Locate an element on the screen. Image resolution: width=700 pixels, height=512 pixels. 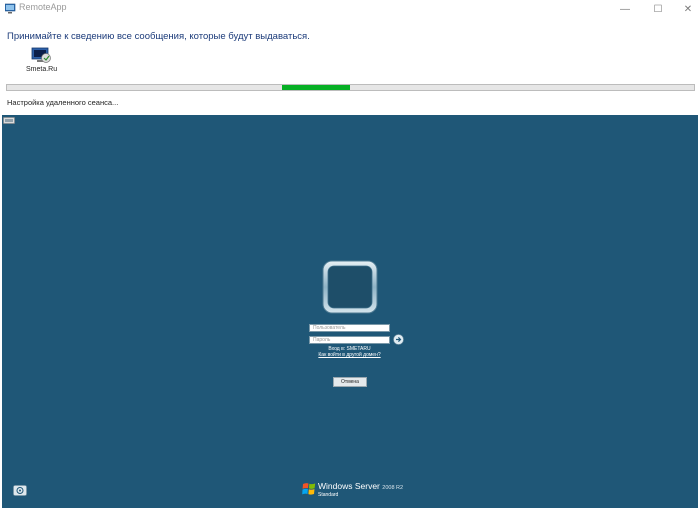
password-input: Пароль is located at coordinates (349, 340).